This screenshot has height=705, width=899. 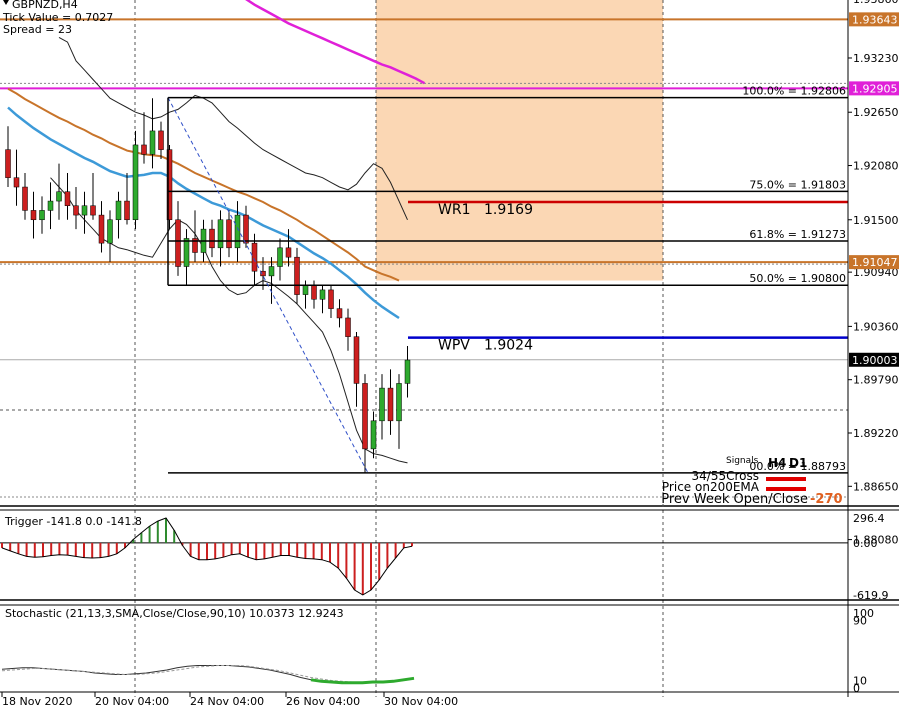 I want to click on stochastic-oversold-highlight, so click(x=362, y=680).